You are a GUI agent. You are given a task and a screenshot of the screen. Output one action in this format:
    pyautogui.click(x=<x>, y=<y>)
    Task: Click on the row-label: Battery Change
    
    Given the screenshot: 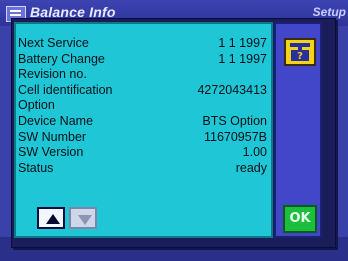 What is the action you would take?
    pyautogui.click(x=61, y=58)
    